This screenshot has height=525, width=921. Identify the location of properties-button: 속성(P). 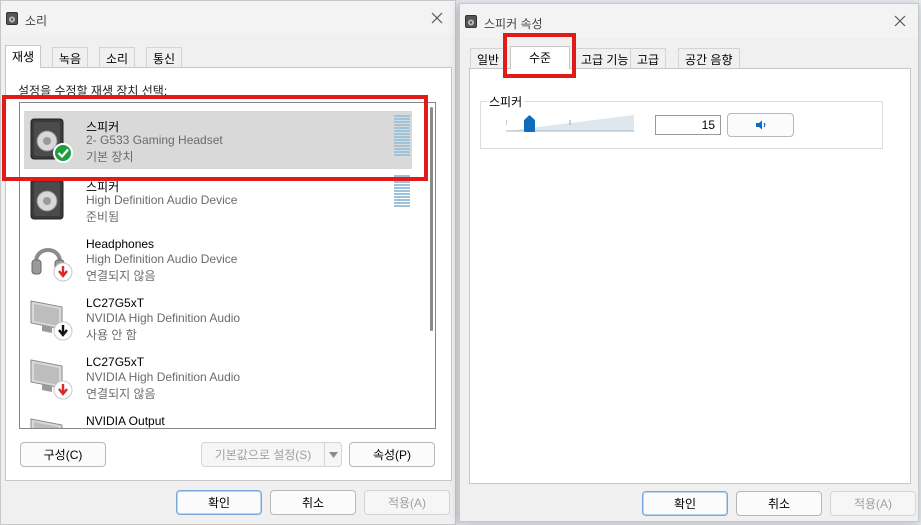
(392, 454).